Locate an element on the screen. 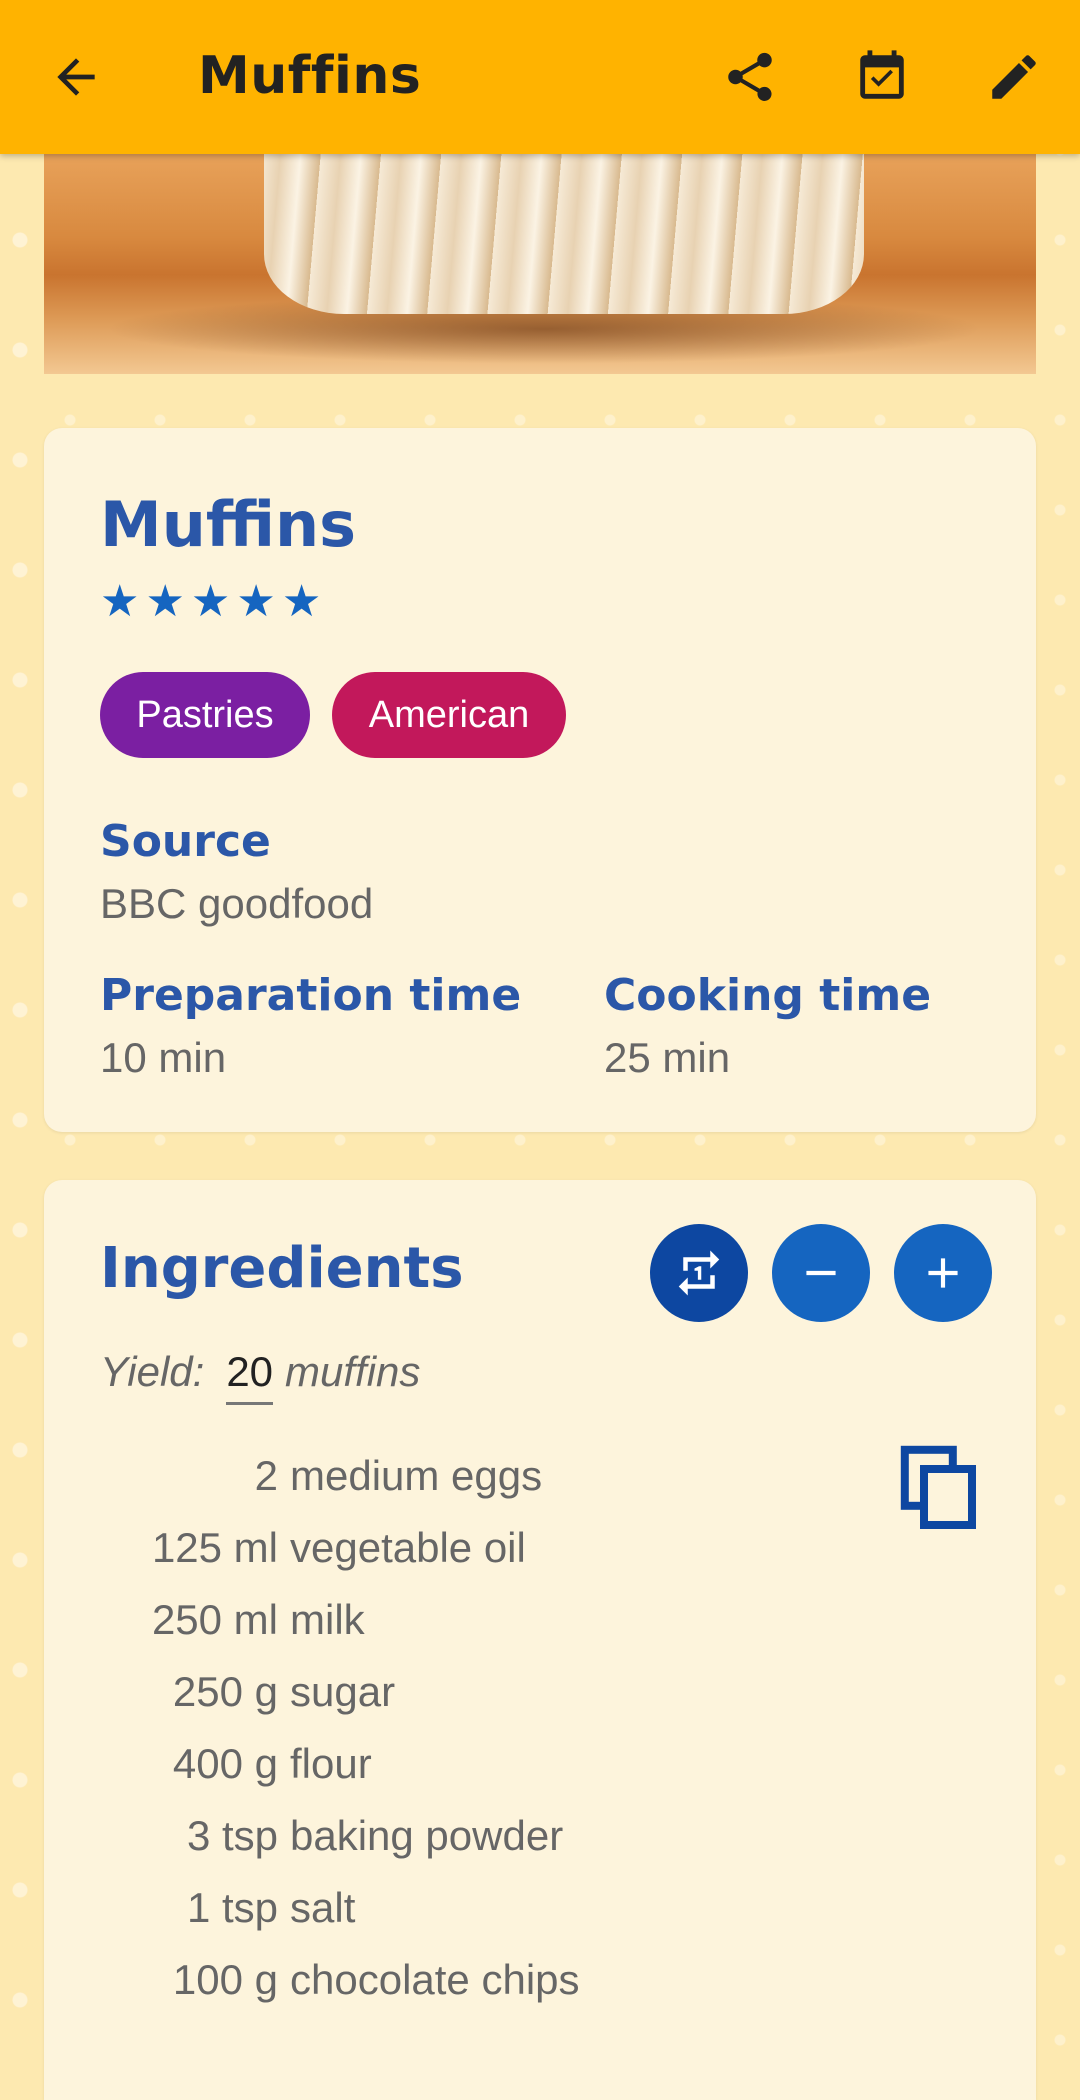 Image resolution: width=1080 pixels, height=2100 pixels. plus-icon is located at coordinates (943, 1273).